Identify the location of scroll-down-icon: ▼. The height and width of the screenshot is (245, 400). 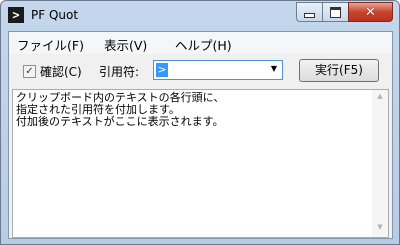
(380, 229).